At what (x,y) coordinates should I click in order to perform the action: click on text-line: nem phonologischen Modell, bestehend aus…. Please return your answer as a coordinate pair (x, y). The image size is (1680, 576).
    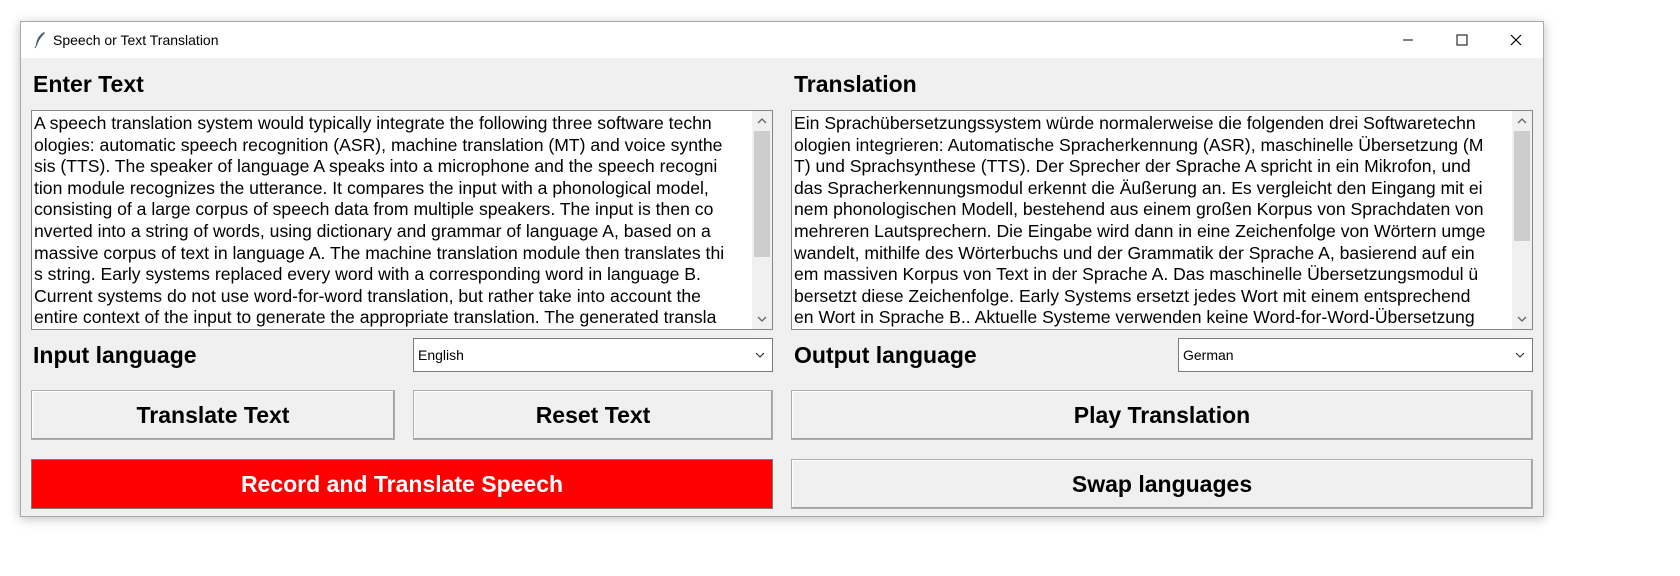
    Looking at the image, I should click on (1139, 209).